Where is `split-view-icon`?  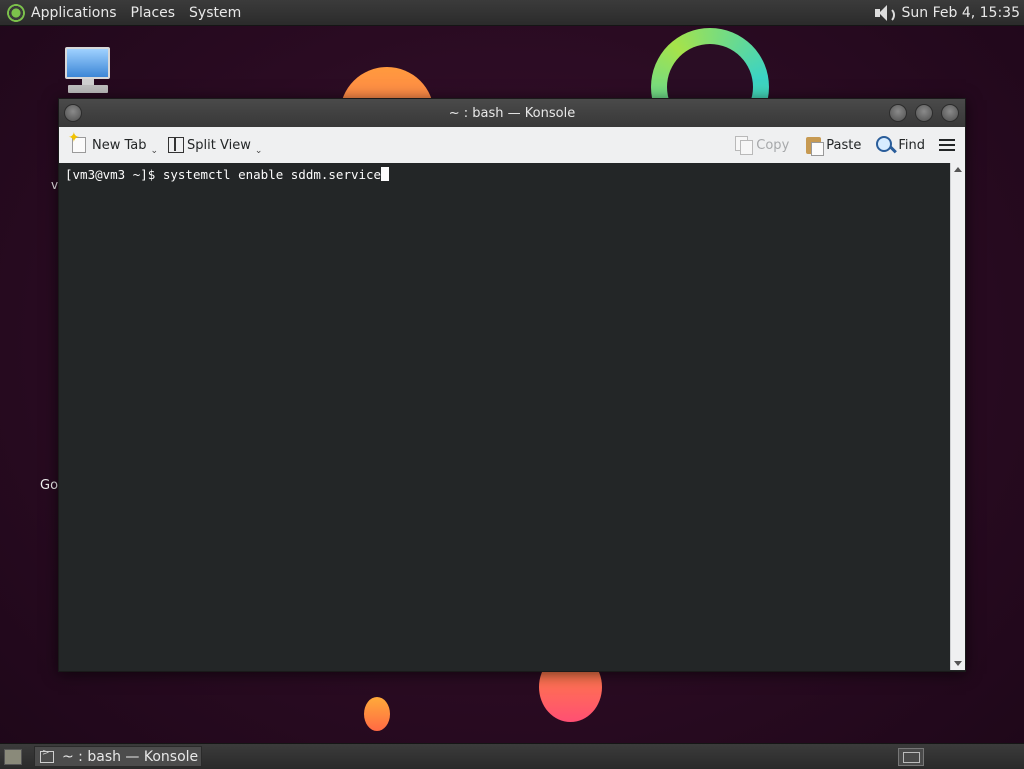 split-view-icon is located at coordinates (176, 145).